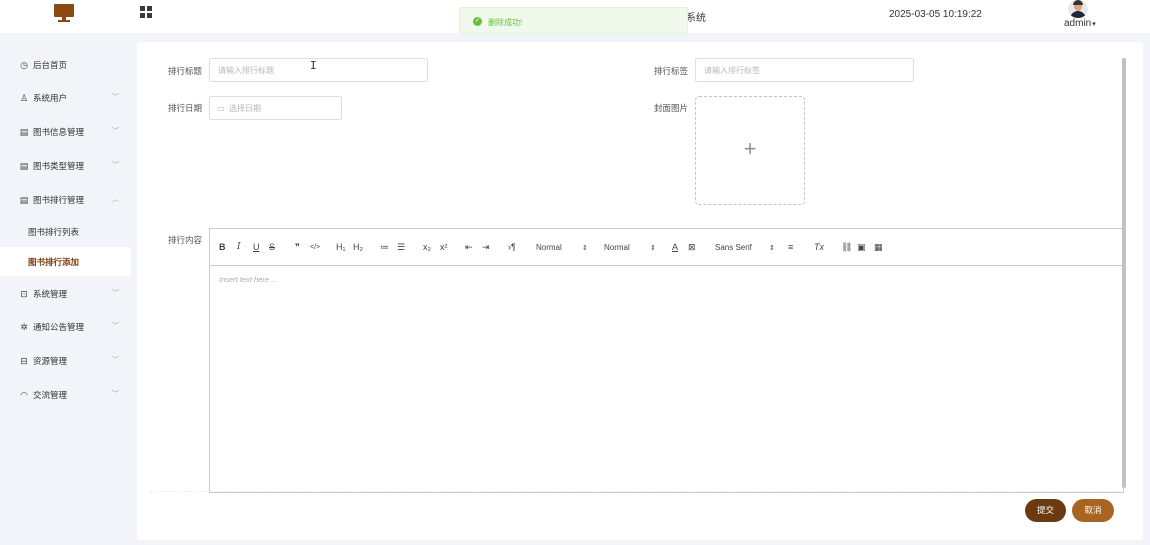 The image size is (1150, 545). What do you see at coordinates (878, 247) in the screenshot?
I see `video-icon: ▦` at bounding box center [878, 247].